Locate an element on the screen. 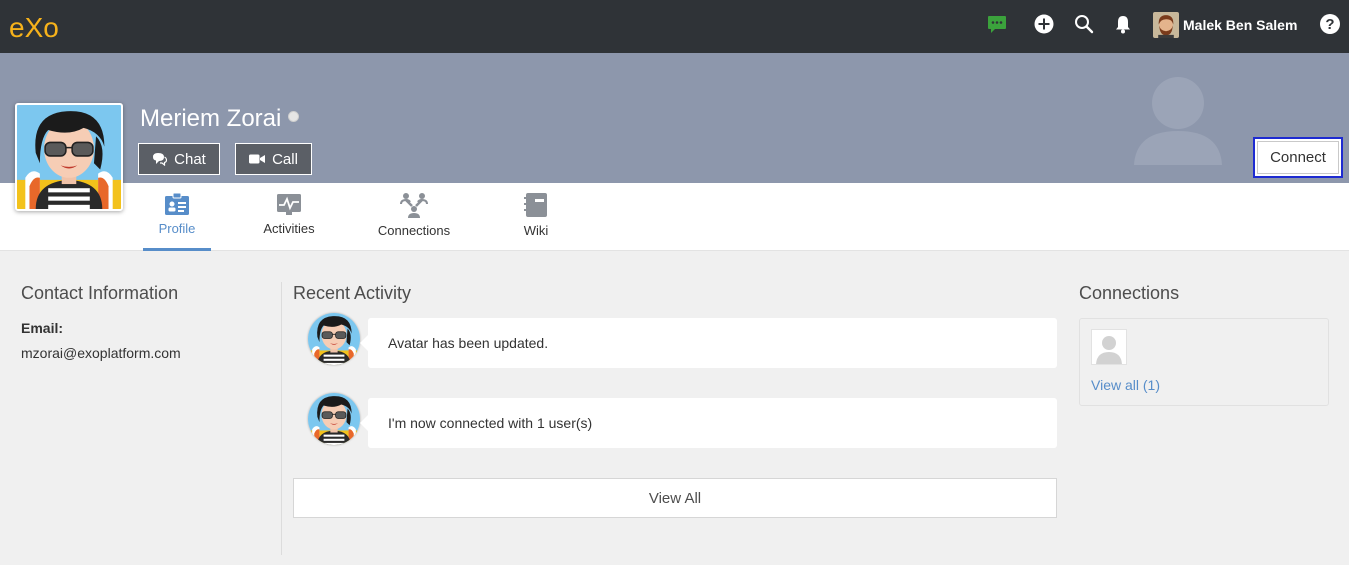 This screenshot has height=565, width=1349. connection-avatar is located at coordinates (1109, 347).